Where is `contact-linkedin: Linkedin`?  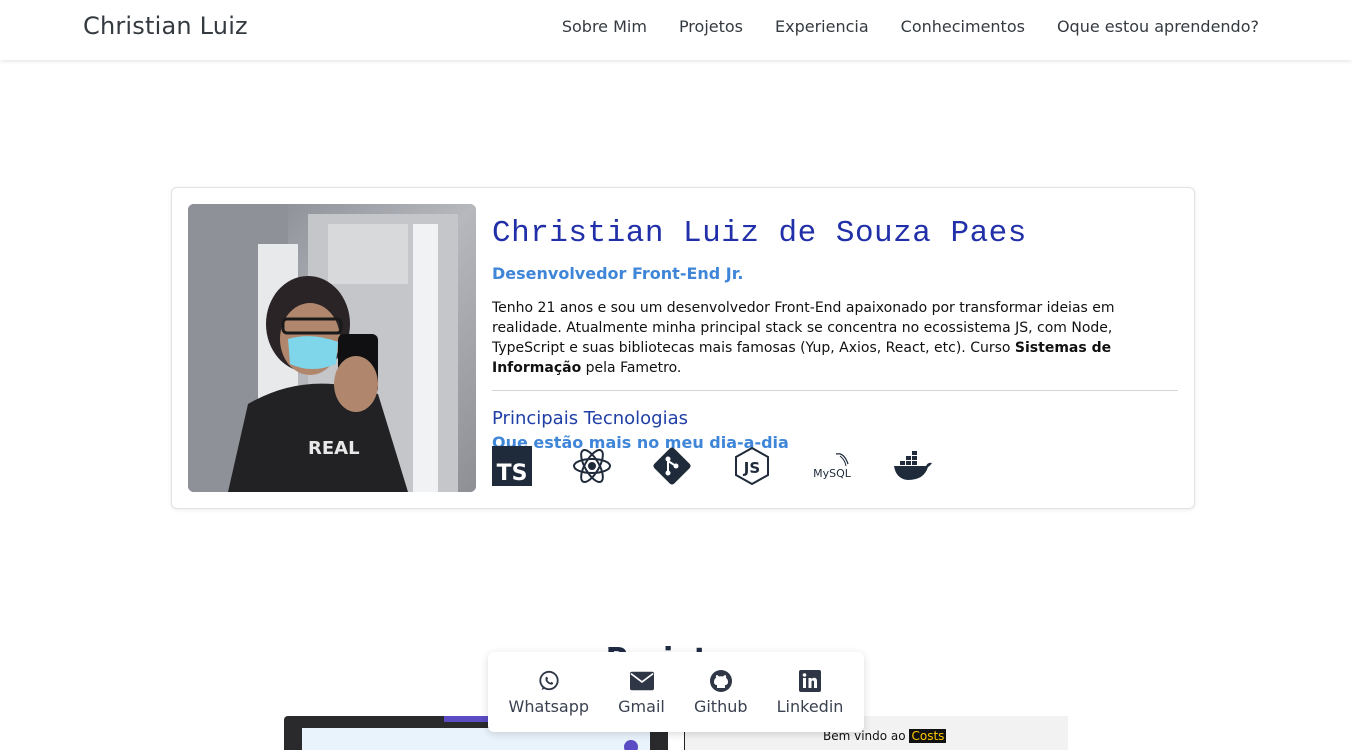
contact-linkedin: Linkedin is located at coordinates (810, 692).